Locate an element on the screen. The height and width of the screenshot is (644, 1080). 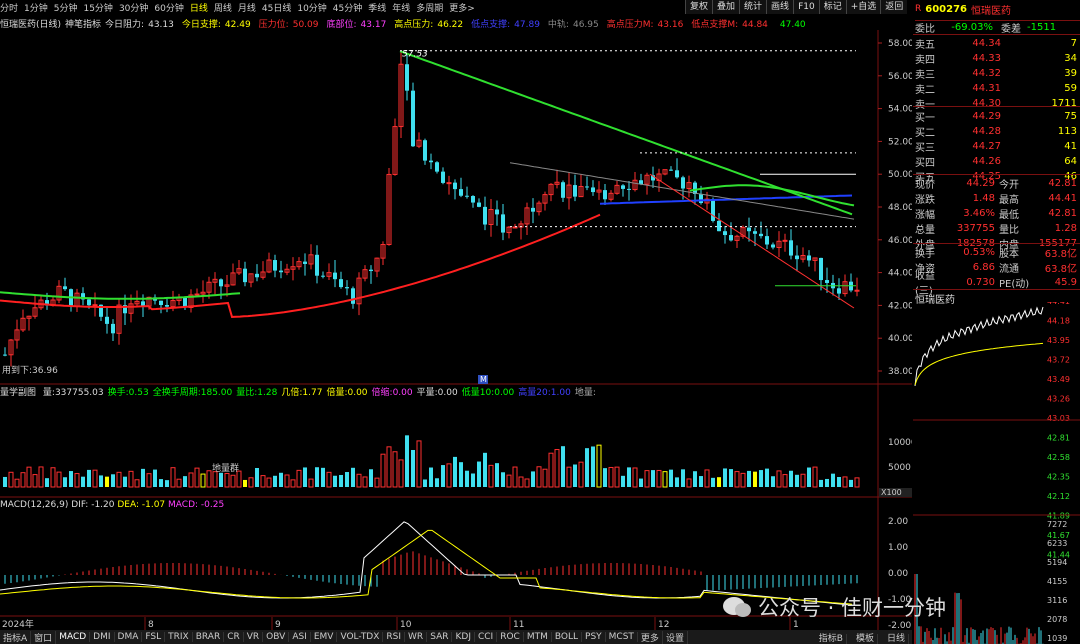
bottom-right-tab: 模板 is located at coordinates (865, 638).